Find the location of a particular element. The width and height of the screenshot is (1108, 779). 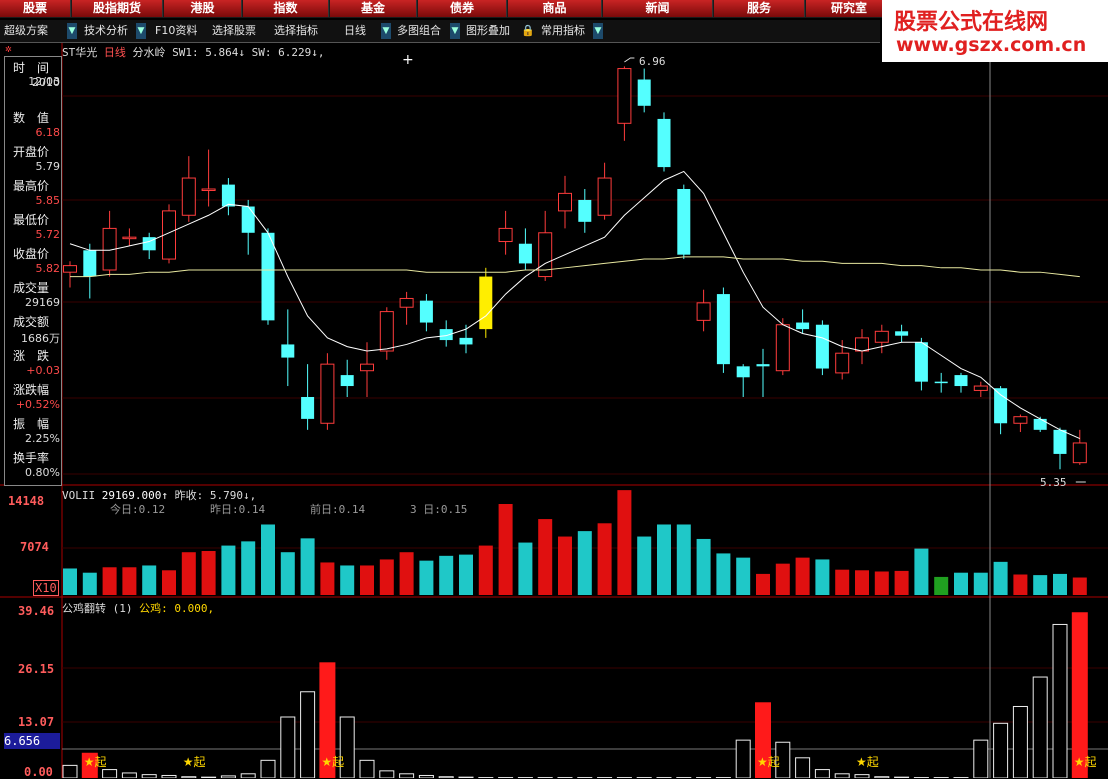

panel-value: 5.85 is located at coordinates (48, 200).